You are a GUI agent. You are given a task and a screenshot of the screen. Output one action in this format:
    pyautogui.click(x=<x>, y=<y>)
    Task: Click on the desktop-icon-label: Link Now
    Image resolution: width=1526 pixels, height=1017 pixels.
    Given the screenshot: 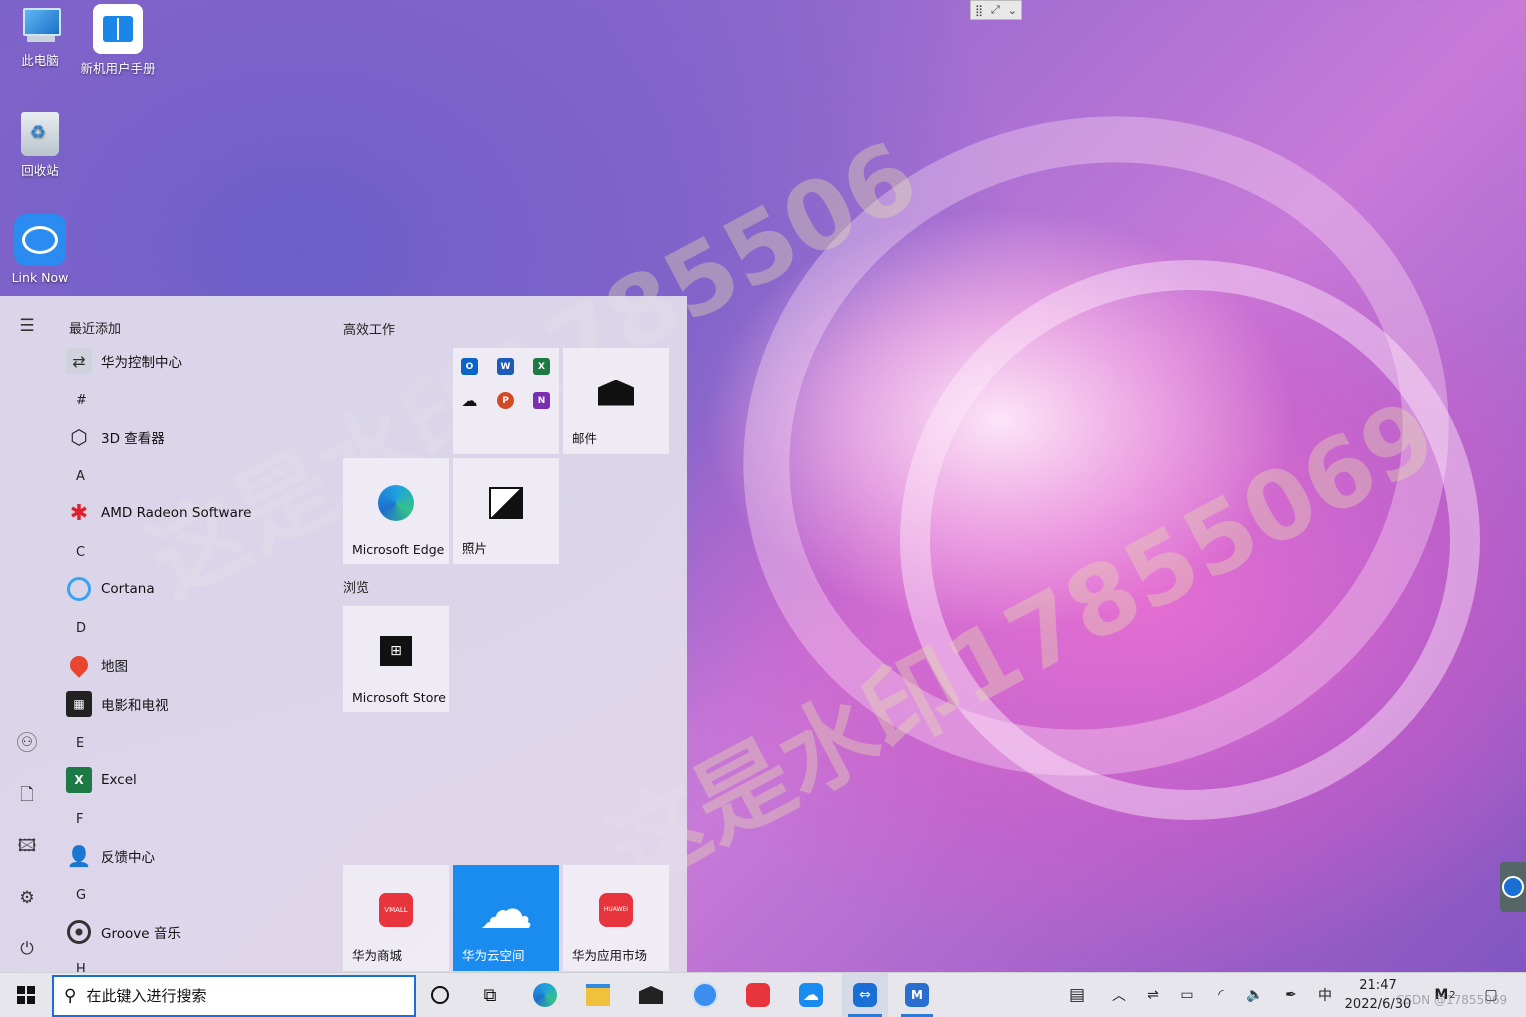 What is the action you would take?
    pyautogui.click(x=40, y=277)
    